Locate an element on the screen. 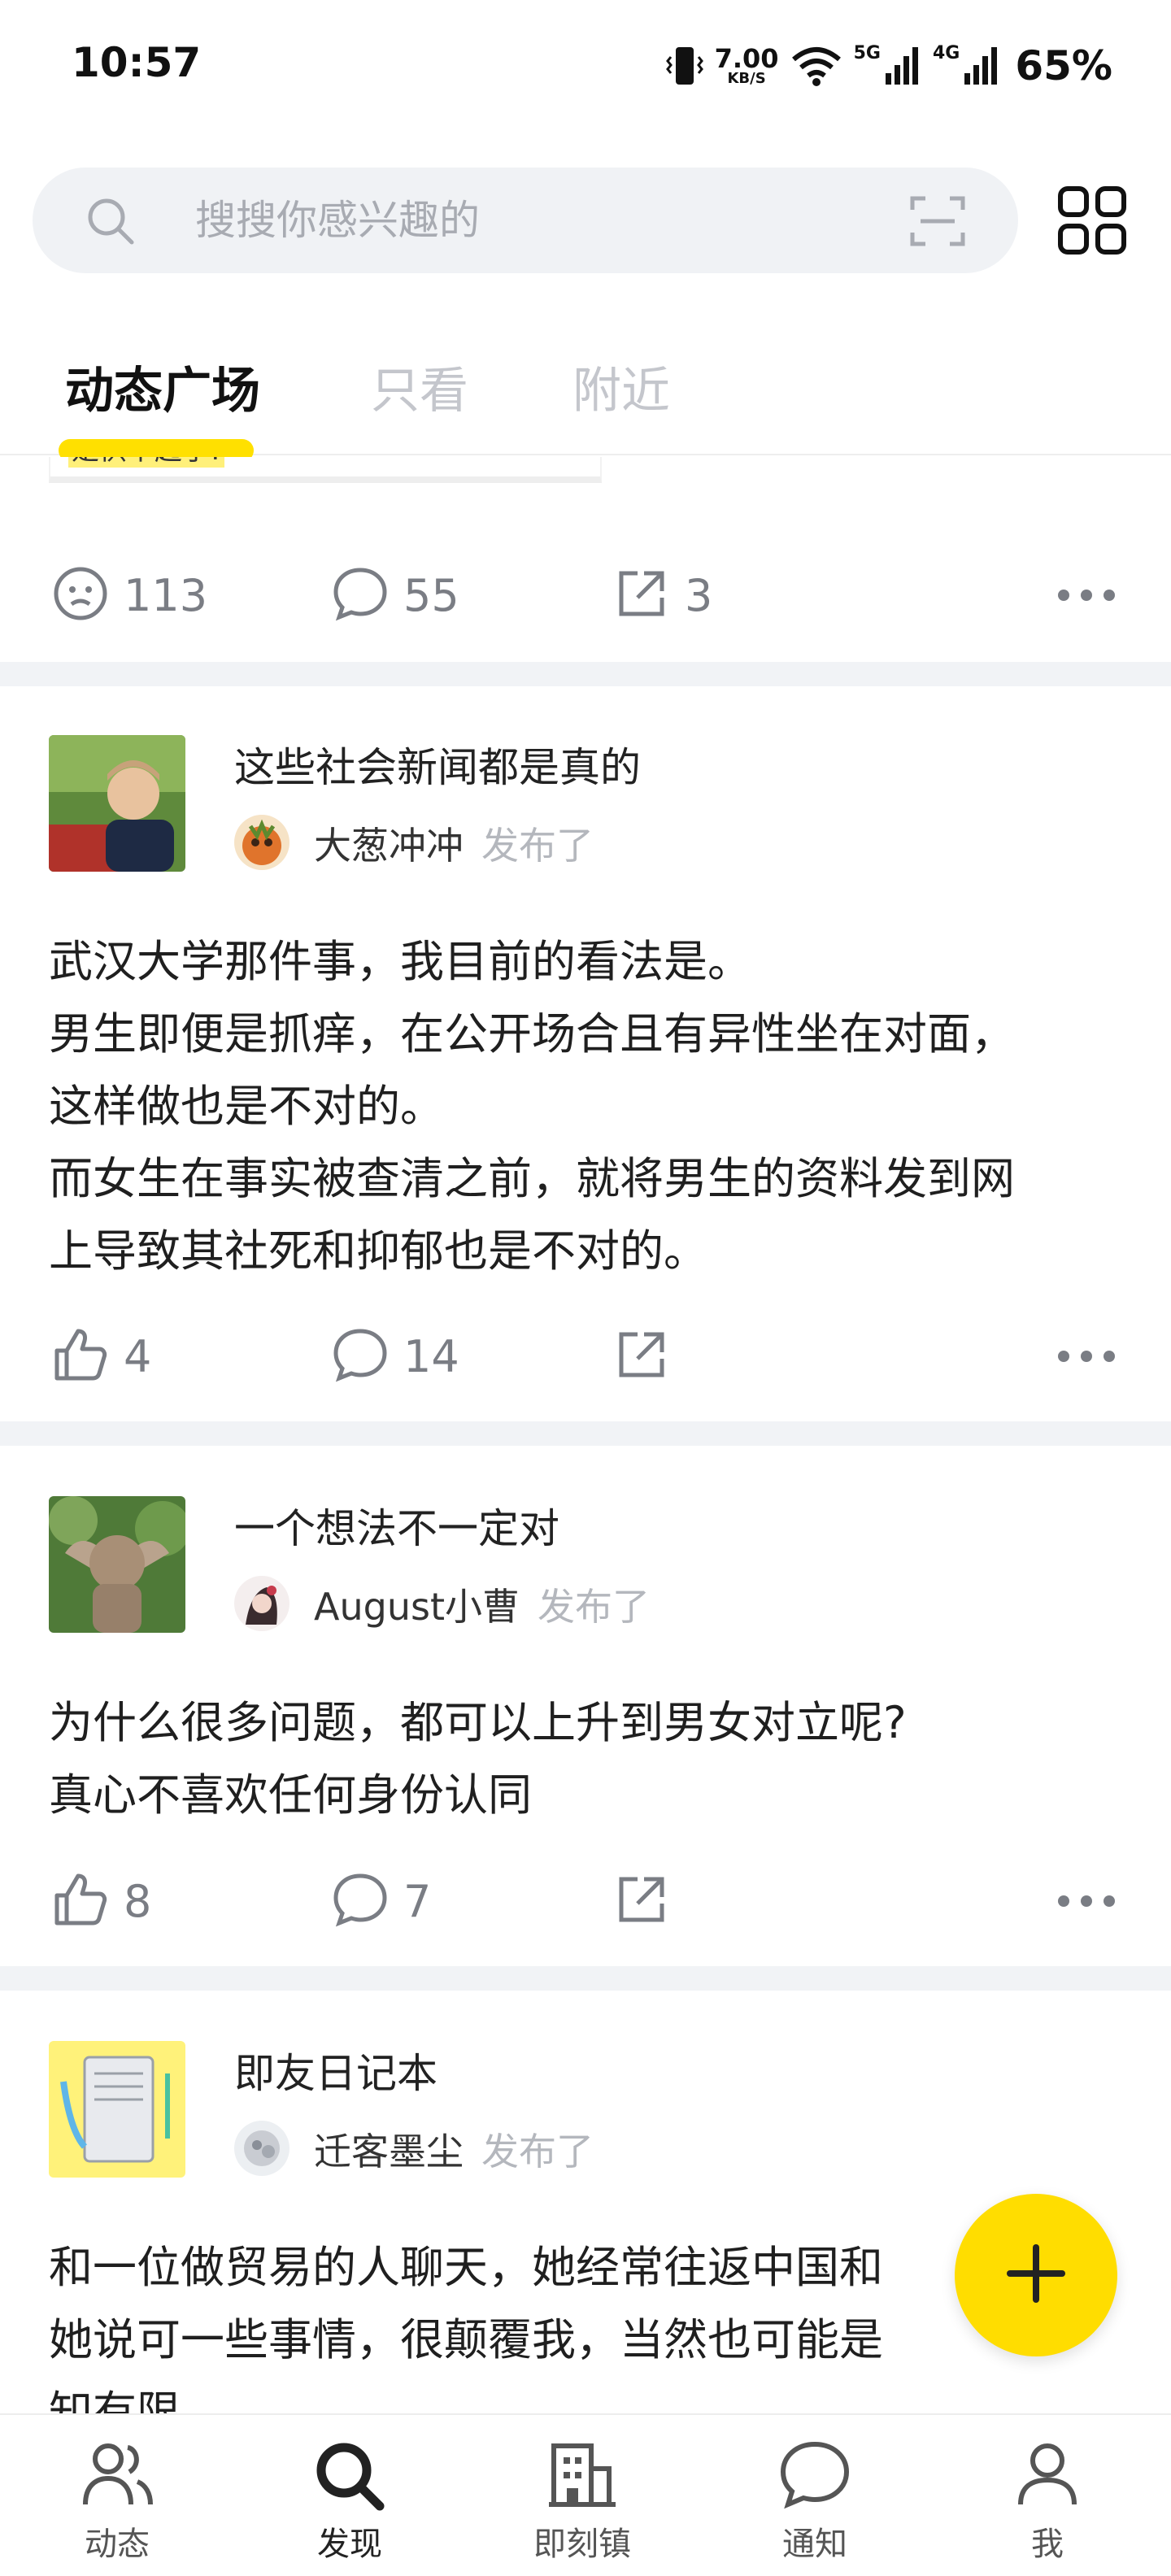  post-line: 上导致其社死和抑郁也是不对的。 is located at coordinates (378, 1251).